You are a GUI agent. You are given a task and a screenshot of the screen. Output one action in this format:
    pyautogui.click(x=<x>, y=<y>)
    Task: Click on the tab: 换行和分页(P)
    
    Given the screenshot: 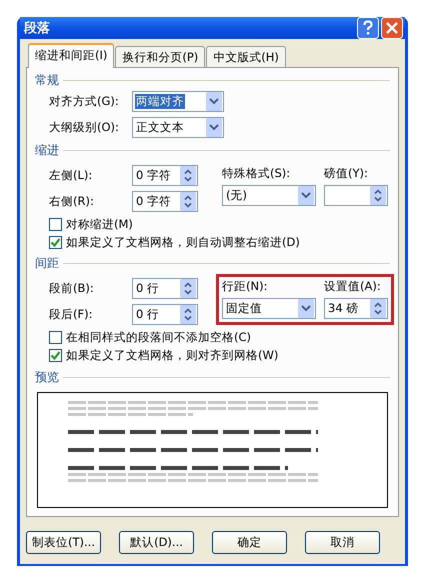 What is the action you would take?
    pyautogui.click(x=160, y=56)
    